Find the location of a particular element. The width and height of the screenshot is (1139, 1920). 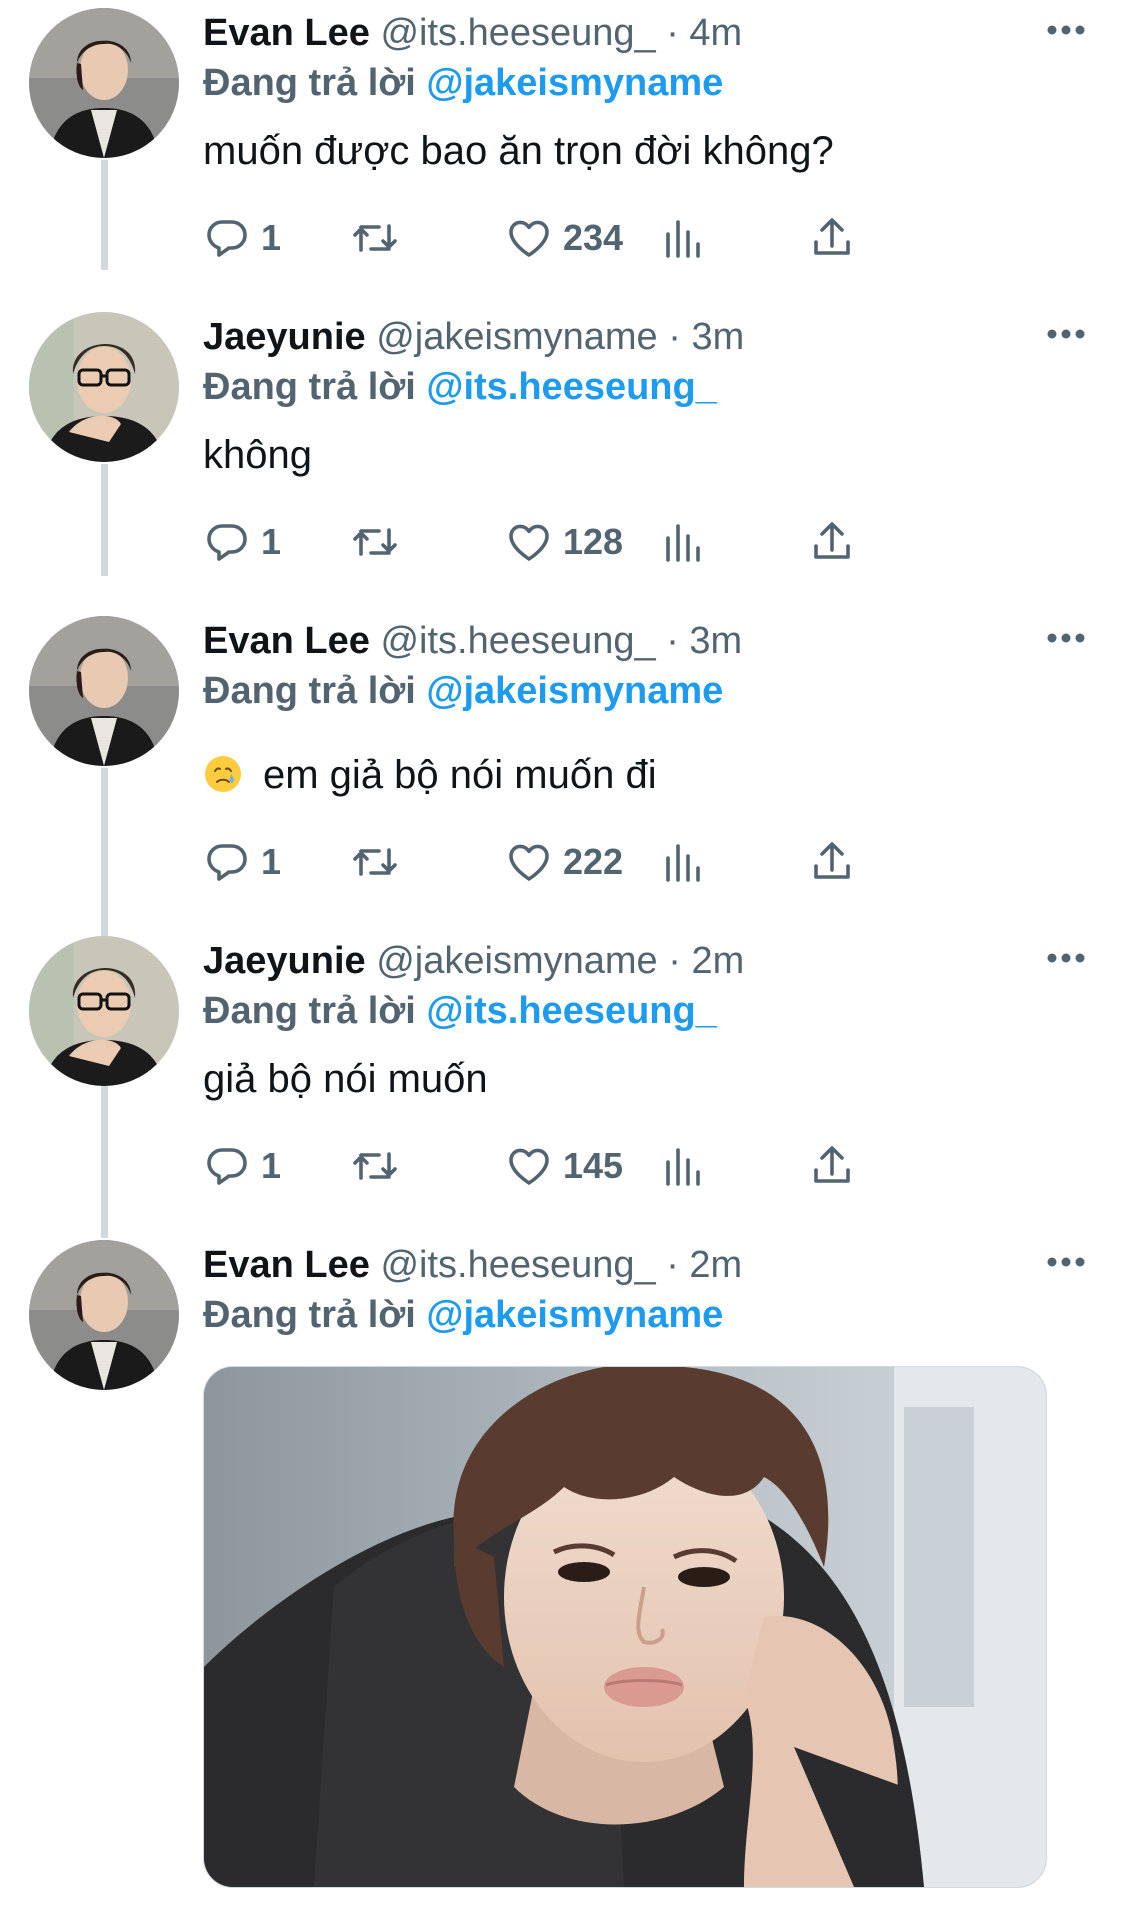

tweet-header: Evan Lee @its.heeseung_ · 4m is located at coordinates (472, 33).